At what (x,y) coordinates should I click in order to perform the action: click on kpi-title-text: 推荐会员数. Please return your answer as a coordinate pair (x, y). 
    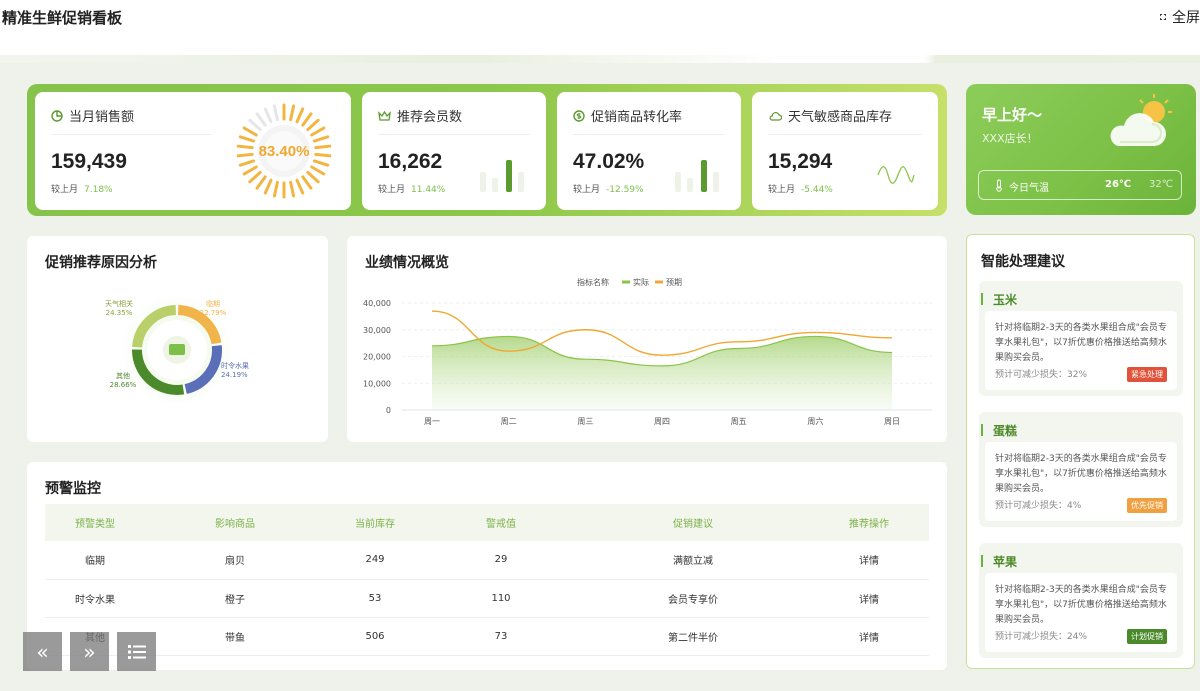
    Looking at the image, I should click on (430, 117).